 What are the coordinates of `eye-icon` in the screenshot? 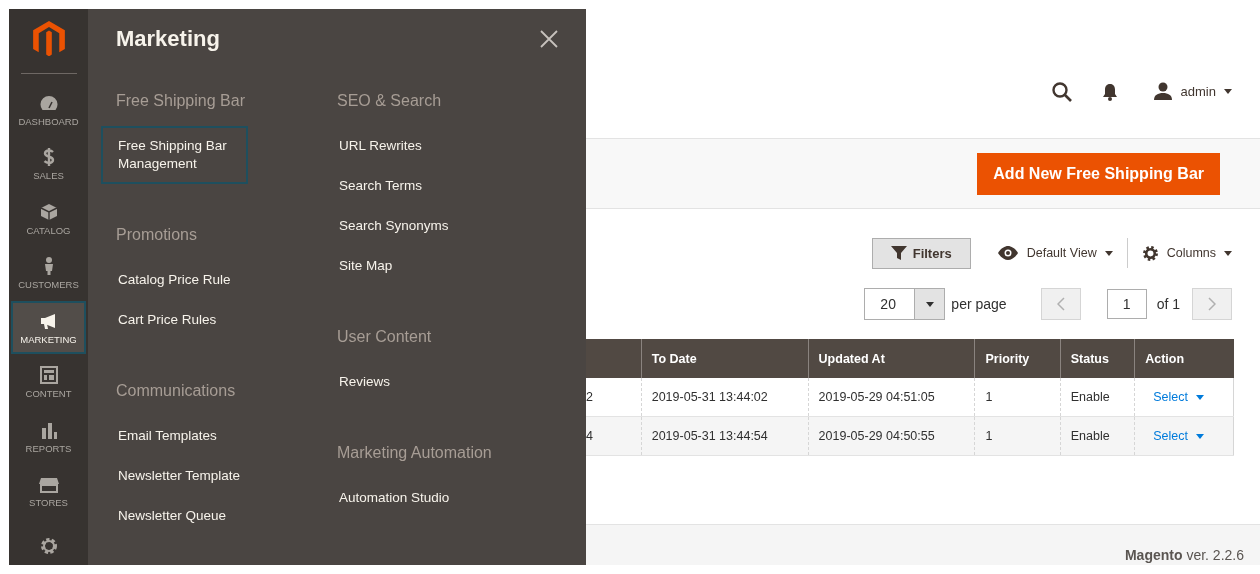 It's located at (1007, 253).